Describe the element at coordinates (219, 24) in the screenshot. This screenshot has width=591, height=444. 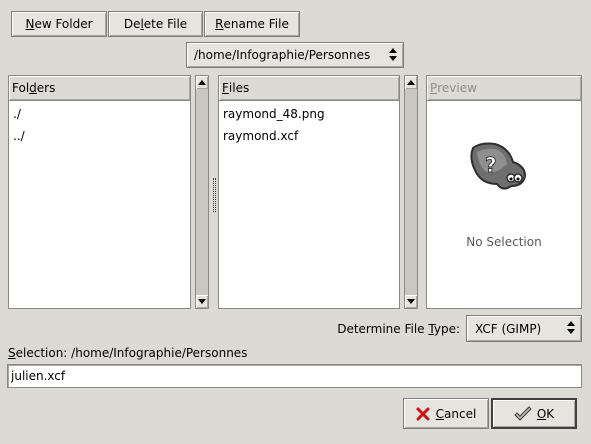
I see `rename-file-mnemonic: R` at that location.